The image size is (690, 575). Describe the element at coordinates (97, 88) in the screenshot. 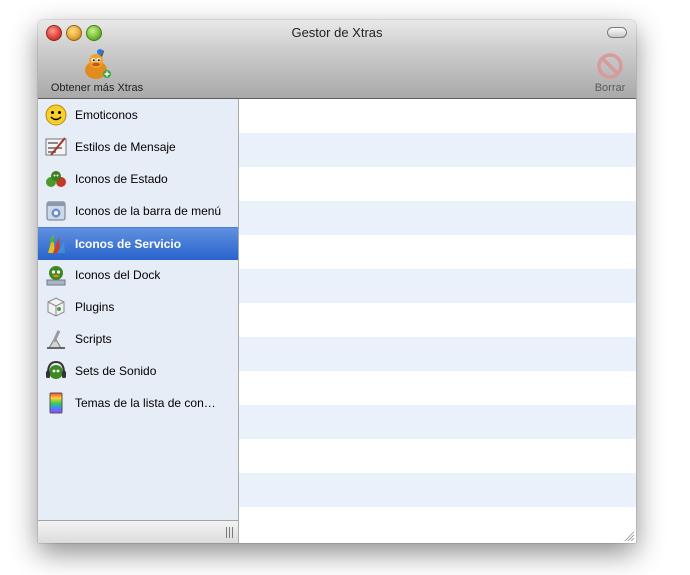

I see `get-more-xtras-label: Obtener más Xtras` at that location.